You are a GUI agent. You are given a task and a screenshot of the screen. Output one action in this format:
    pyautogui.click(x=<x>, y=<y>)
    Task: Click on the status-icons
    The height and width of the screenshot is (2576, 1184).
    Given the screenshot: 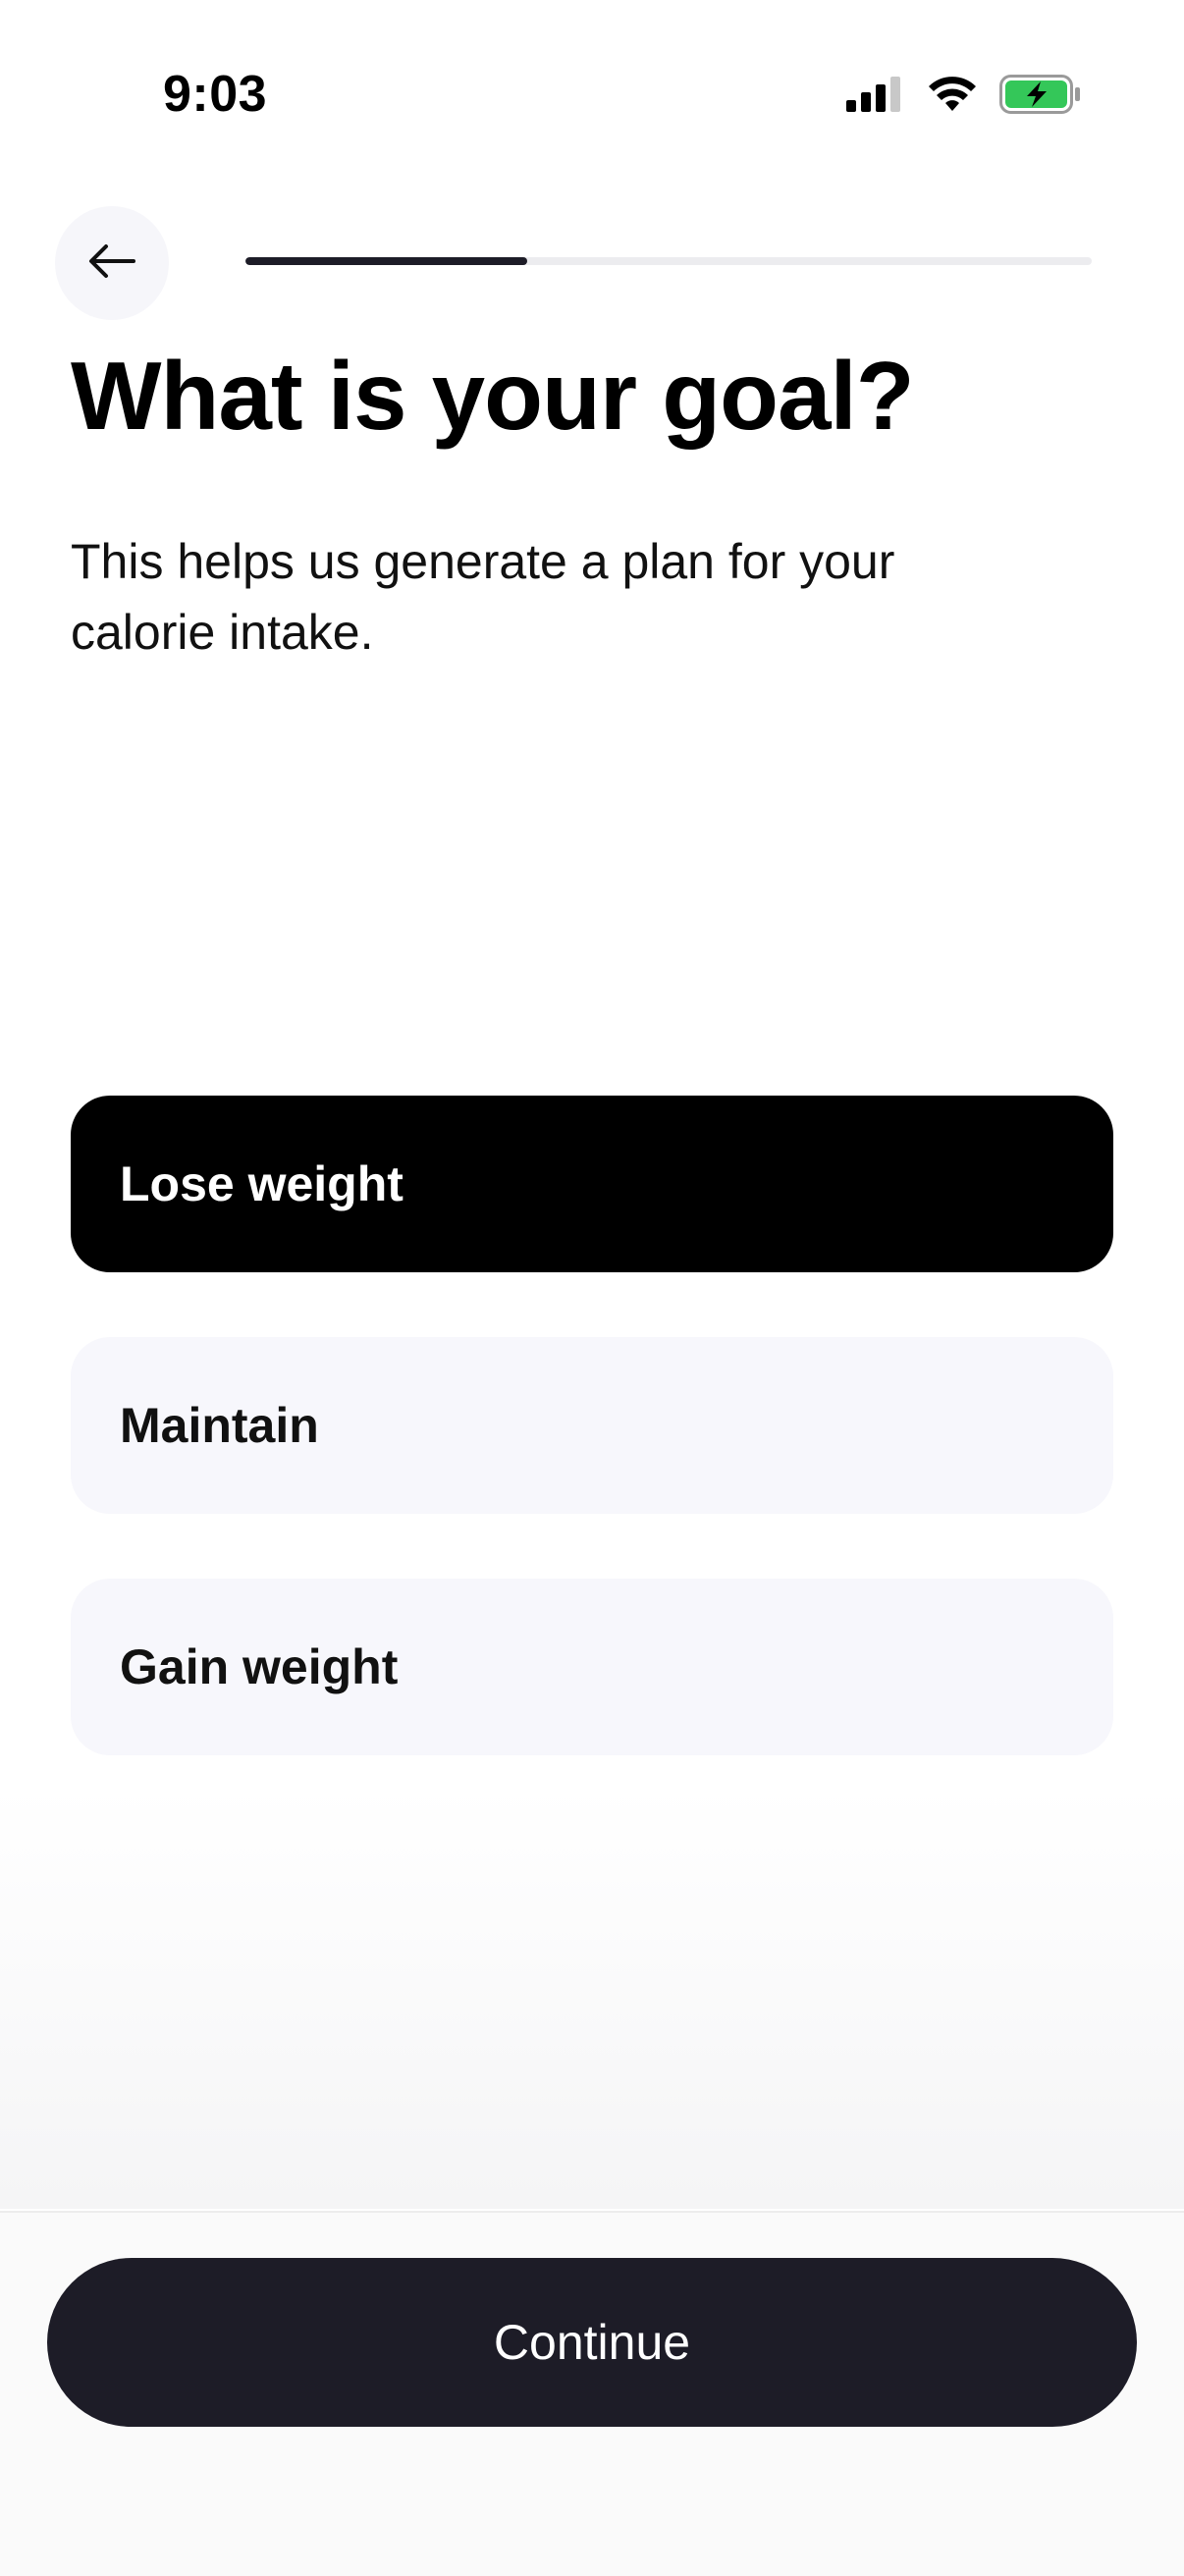 What is the action you would take?
    pyautogui.click(x=964, y=94)
    